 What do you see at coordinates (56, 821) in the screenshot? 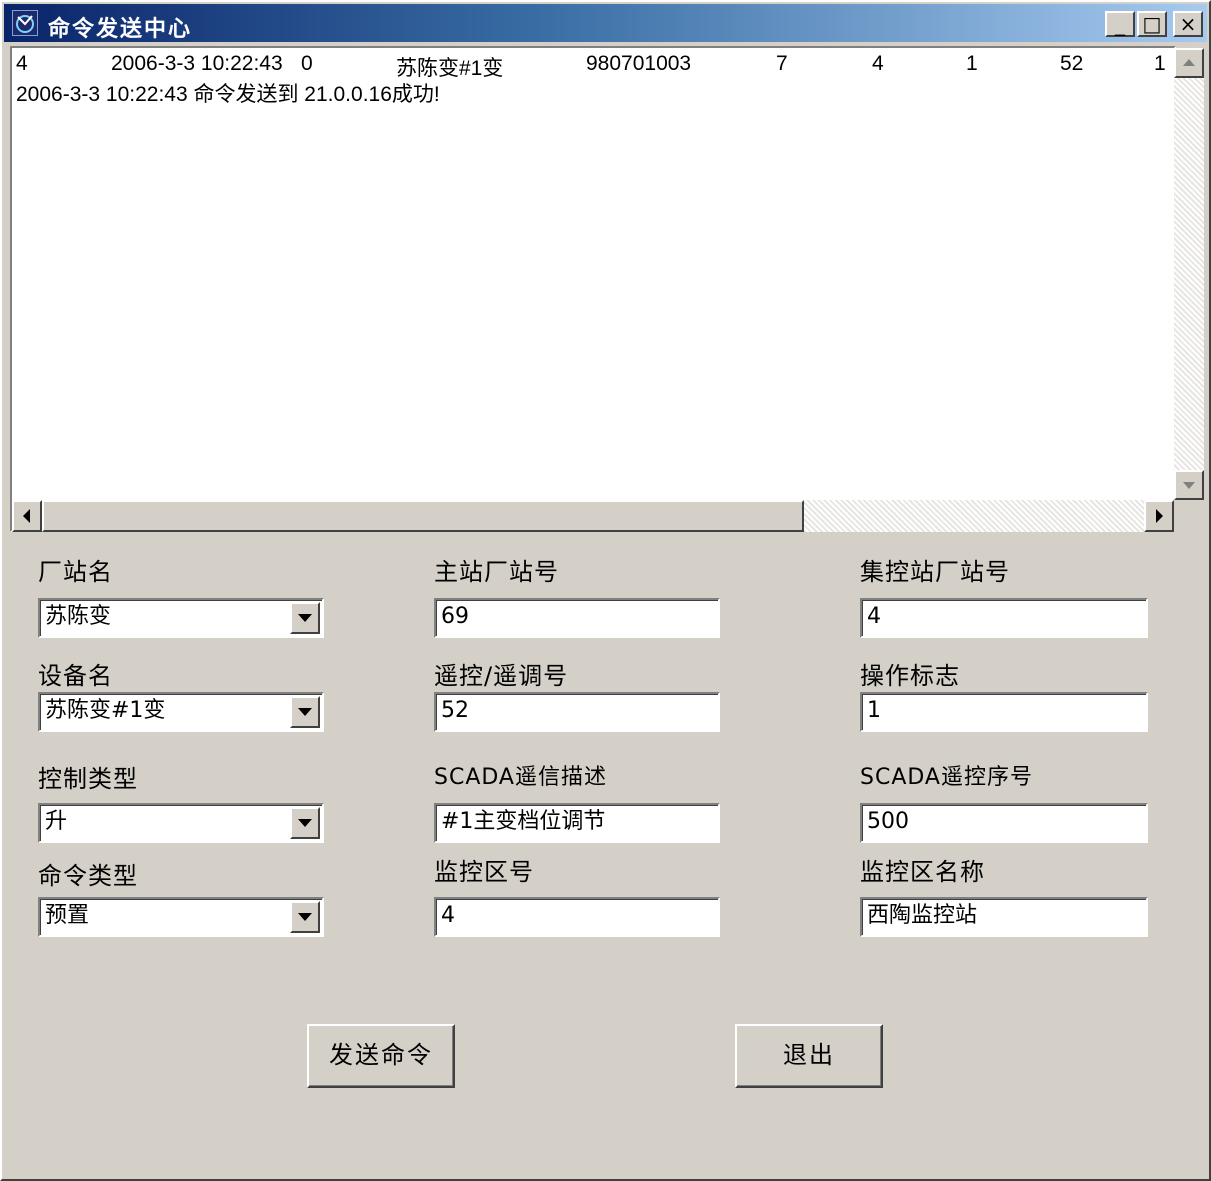
I see `control-type-value: 升` at bounding box center [56, 821].